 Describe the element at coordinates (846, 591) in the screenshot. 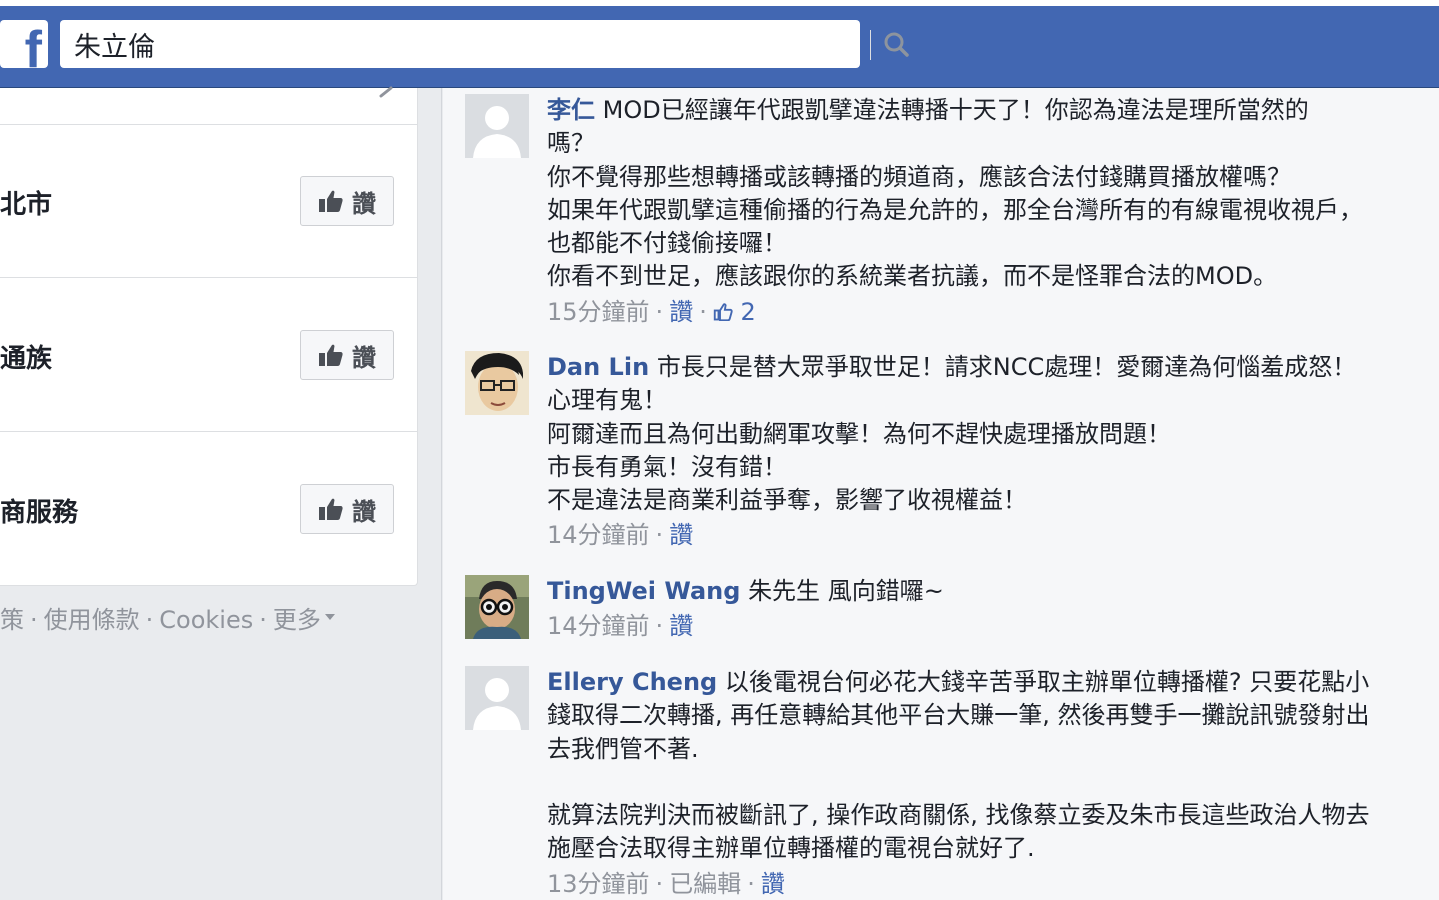

I see `comment-text: 朱先生 風向錯囉~` at that location.